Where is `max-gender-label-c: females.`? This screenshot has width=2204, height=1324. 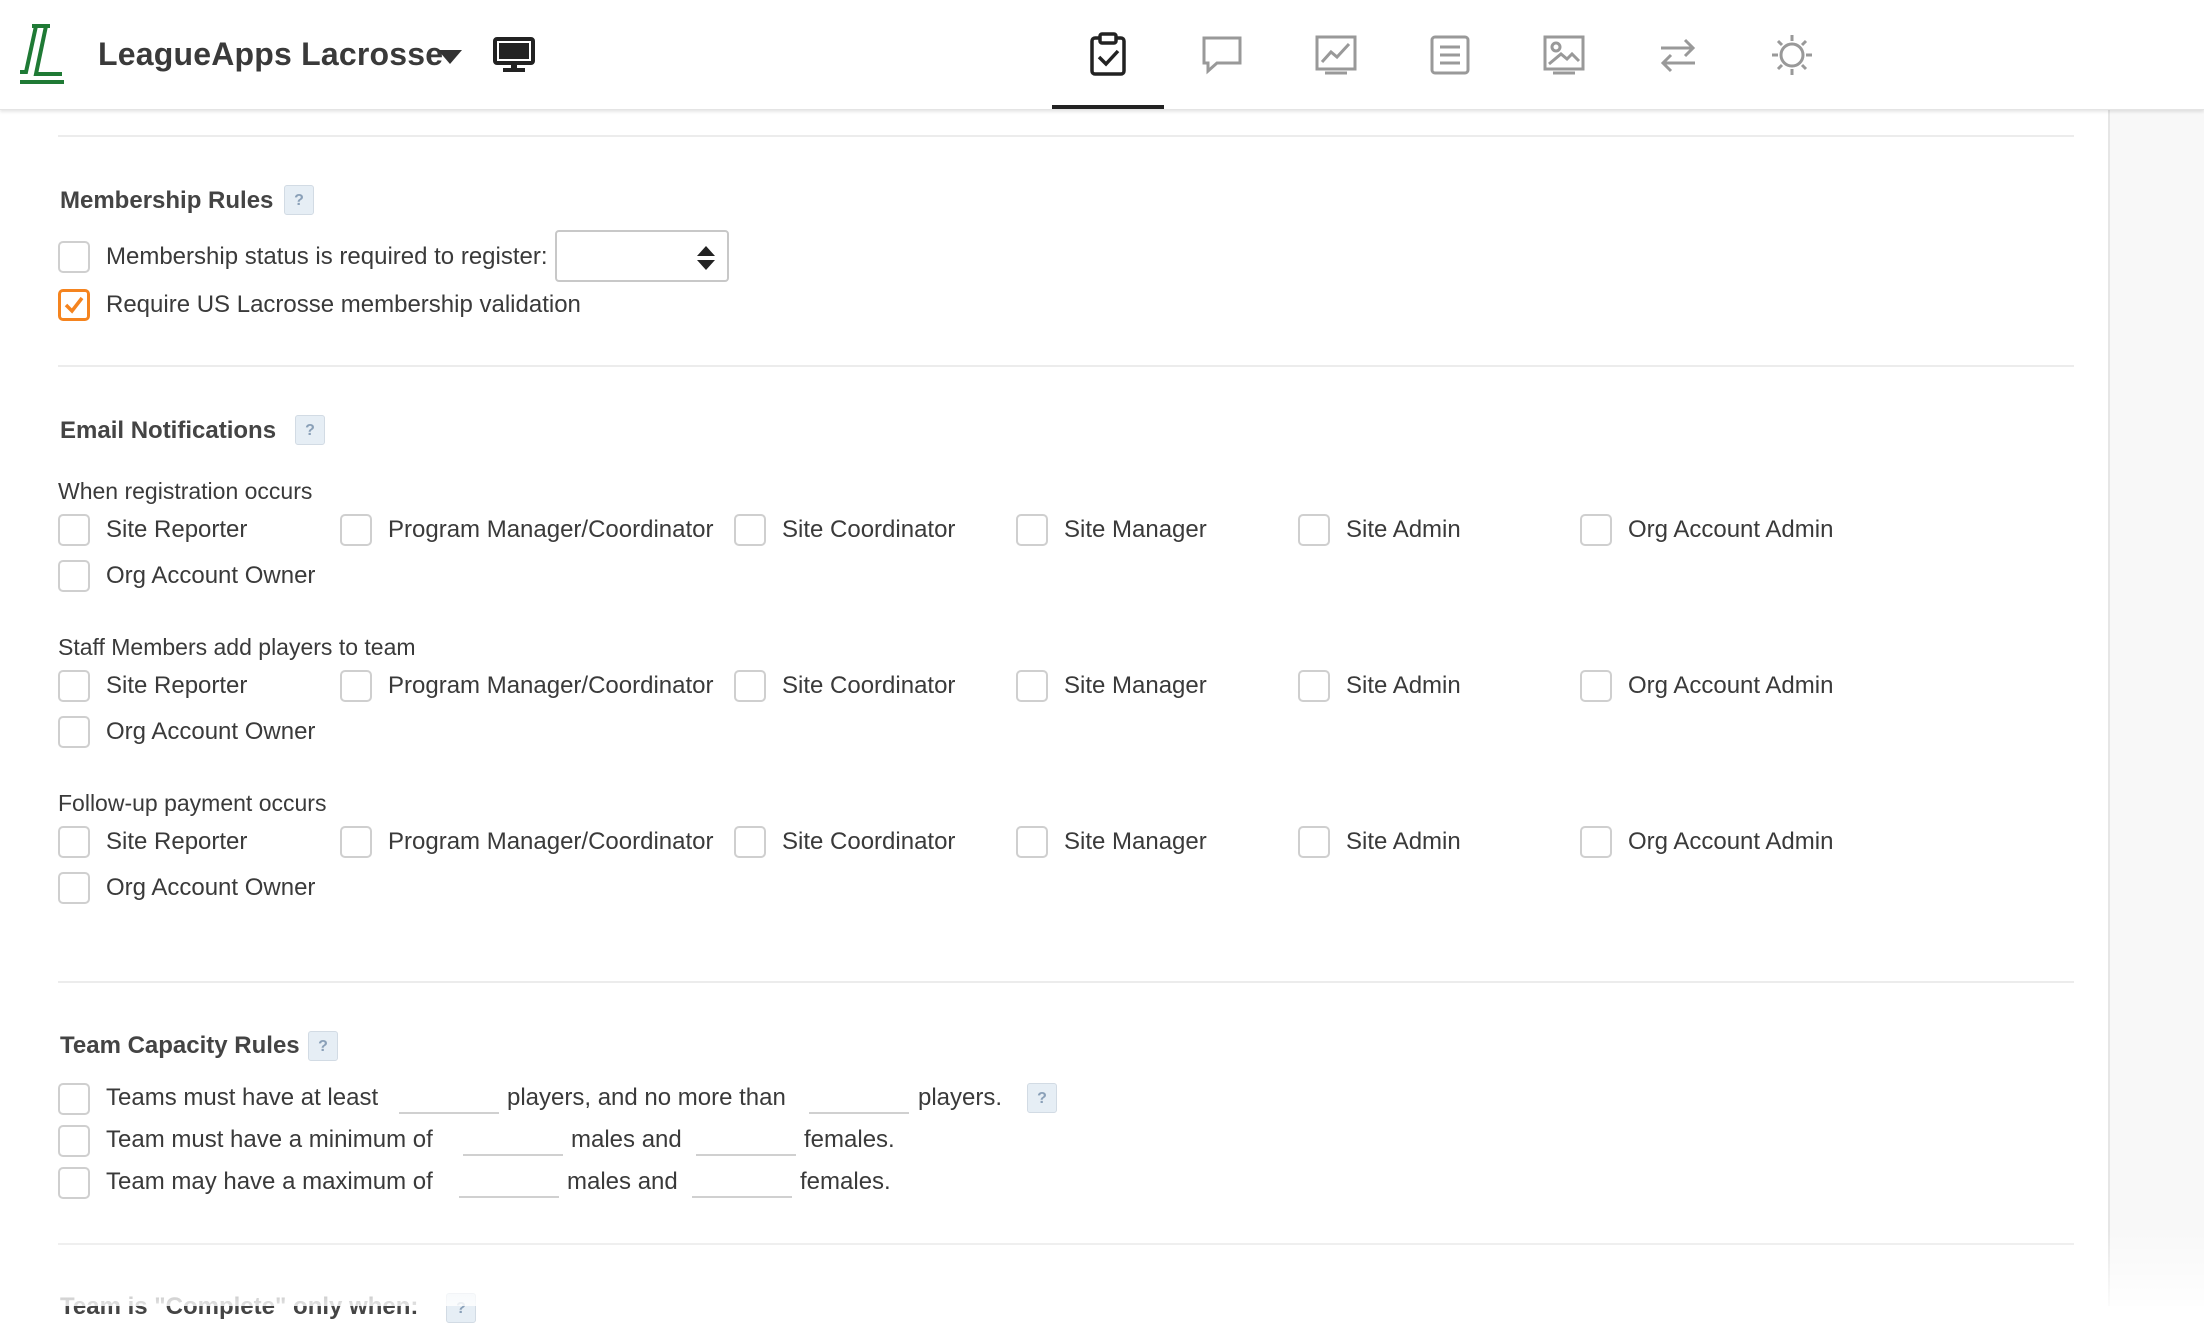 max-gender-label-c: females. is located at coordinates (845, 1181).